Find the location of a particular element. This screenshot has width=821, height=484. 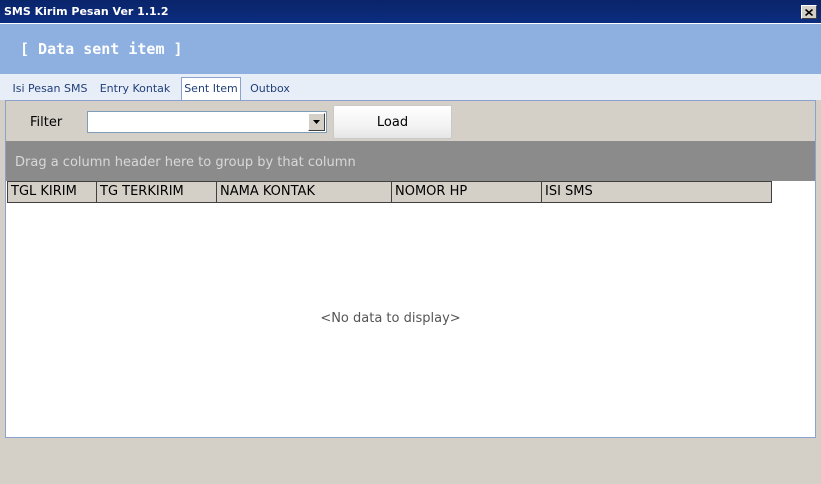

tab-entry-kontak: Entry Kontak is located at coordinates (135, 90).